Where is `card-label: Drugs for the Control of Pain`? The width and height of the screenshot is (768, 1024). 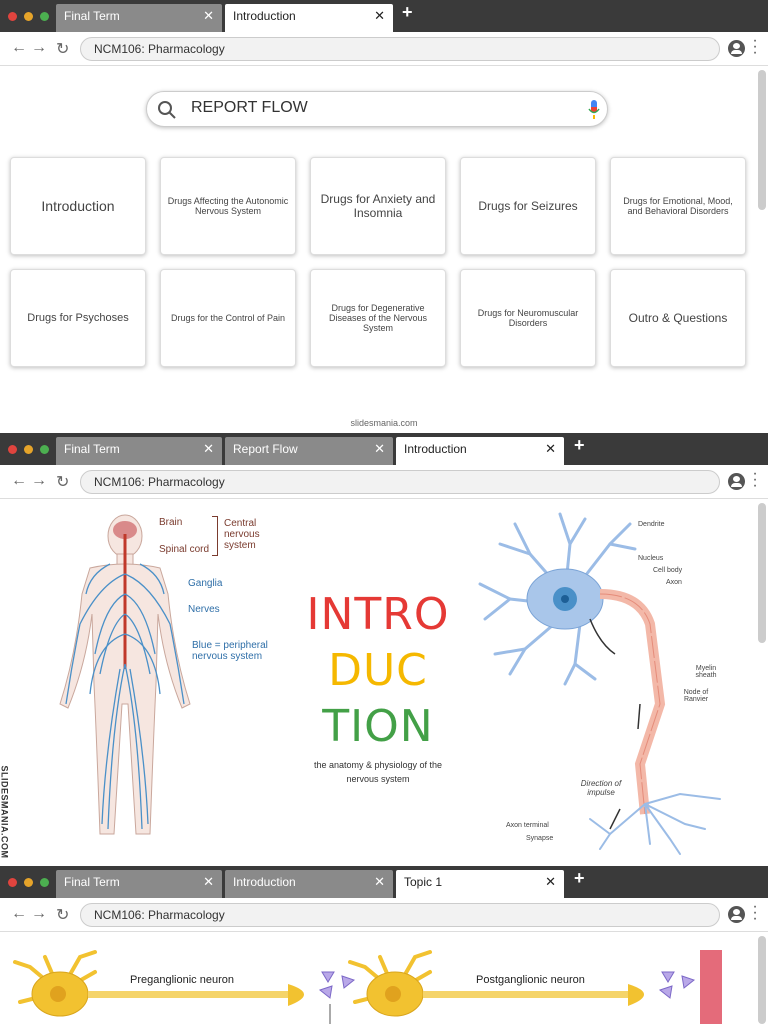 card-label: Drugs for the Control of Pain is located at coordinates (228, 318).